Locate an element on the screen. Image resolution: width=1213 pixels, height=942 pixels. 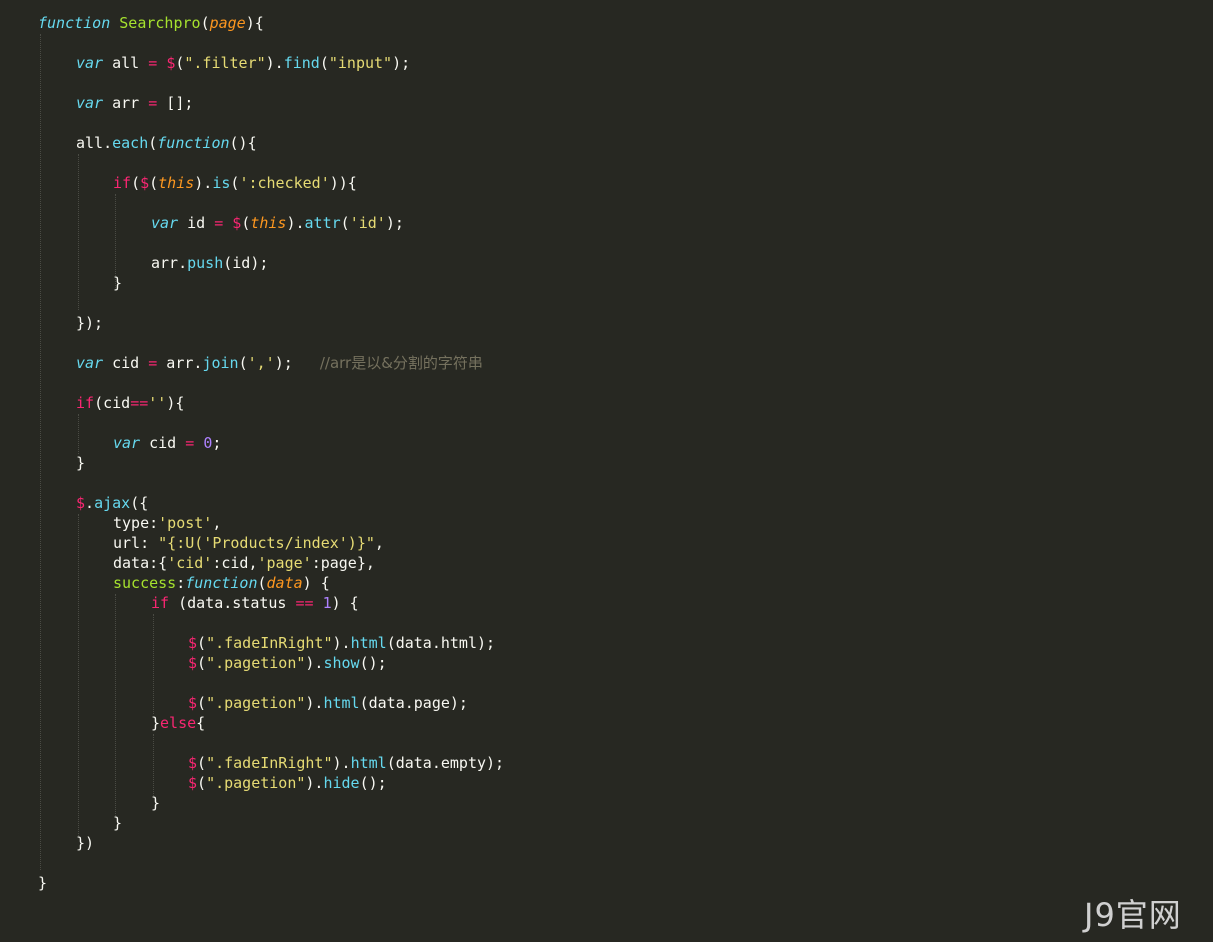
code-line-11: if(cid==''){ is located at coordinates (130, 403).